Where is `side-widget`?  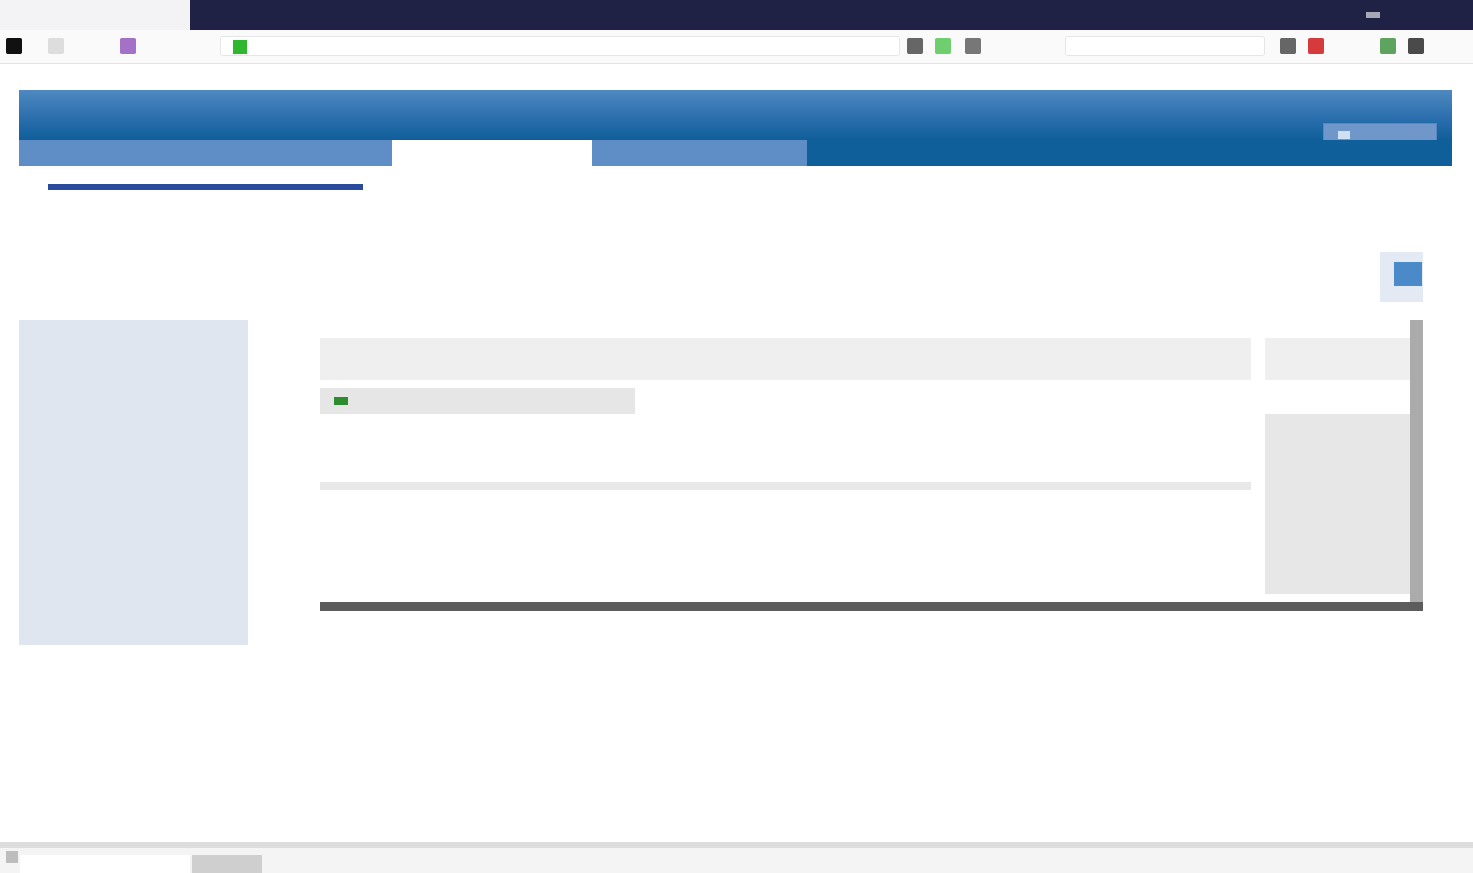 side-widget is located at coordinates (1401, 277).